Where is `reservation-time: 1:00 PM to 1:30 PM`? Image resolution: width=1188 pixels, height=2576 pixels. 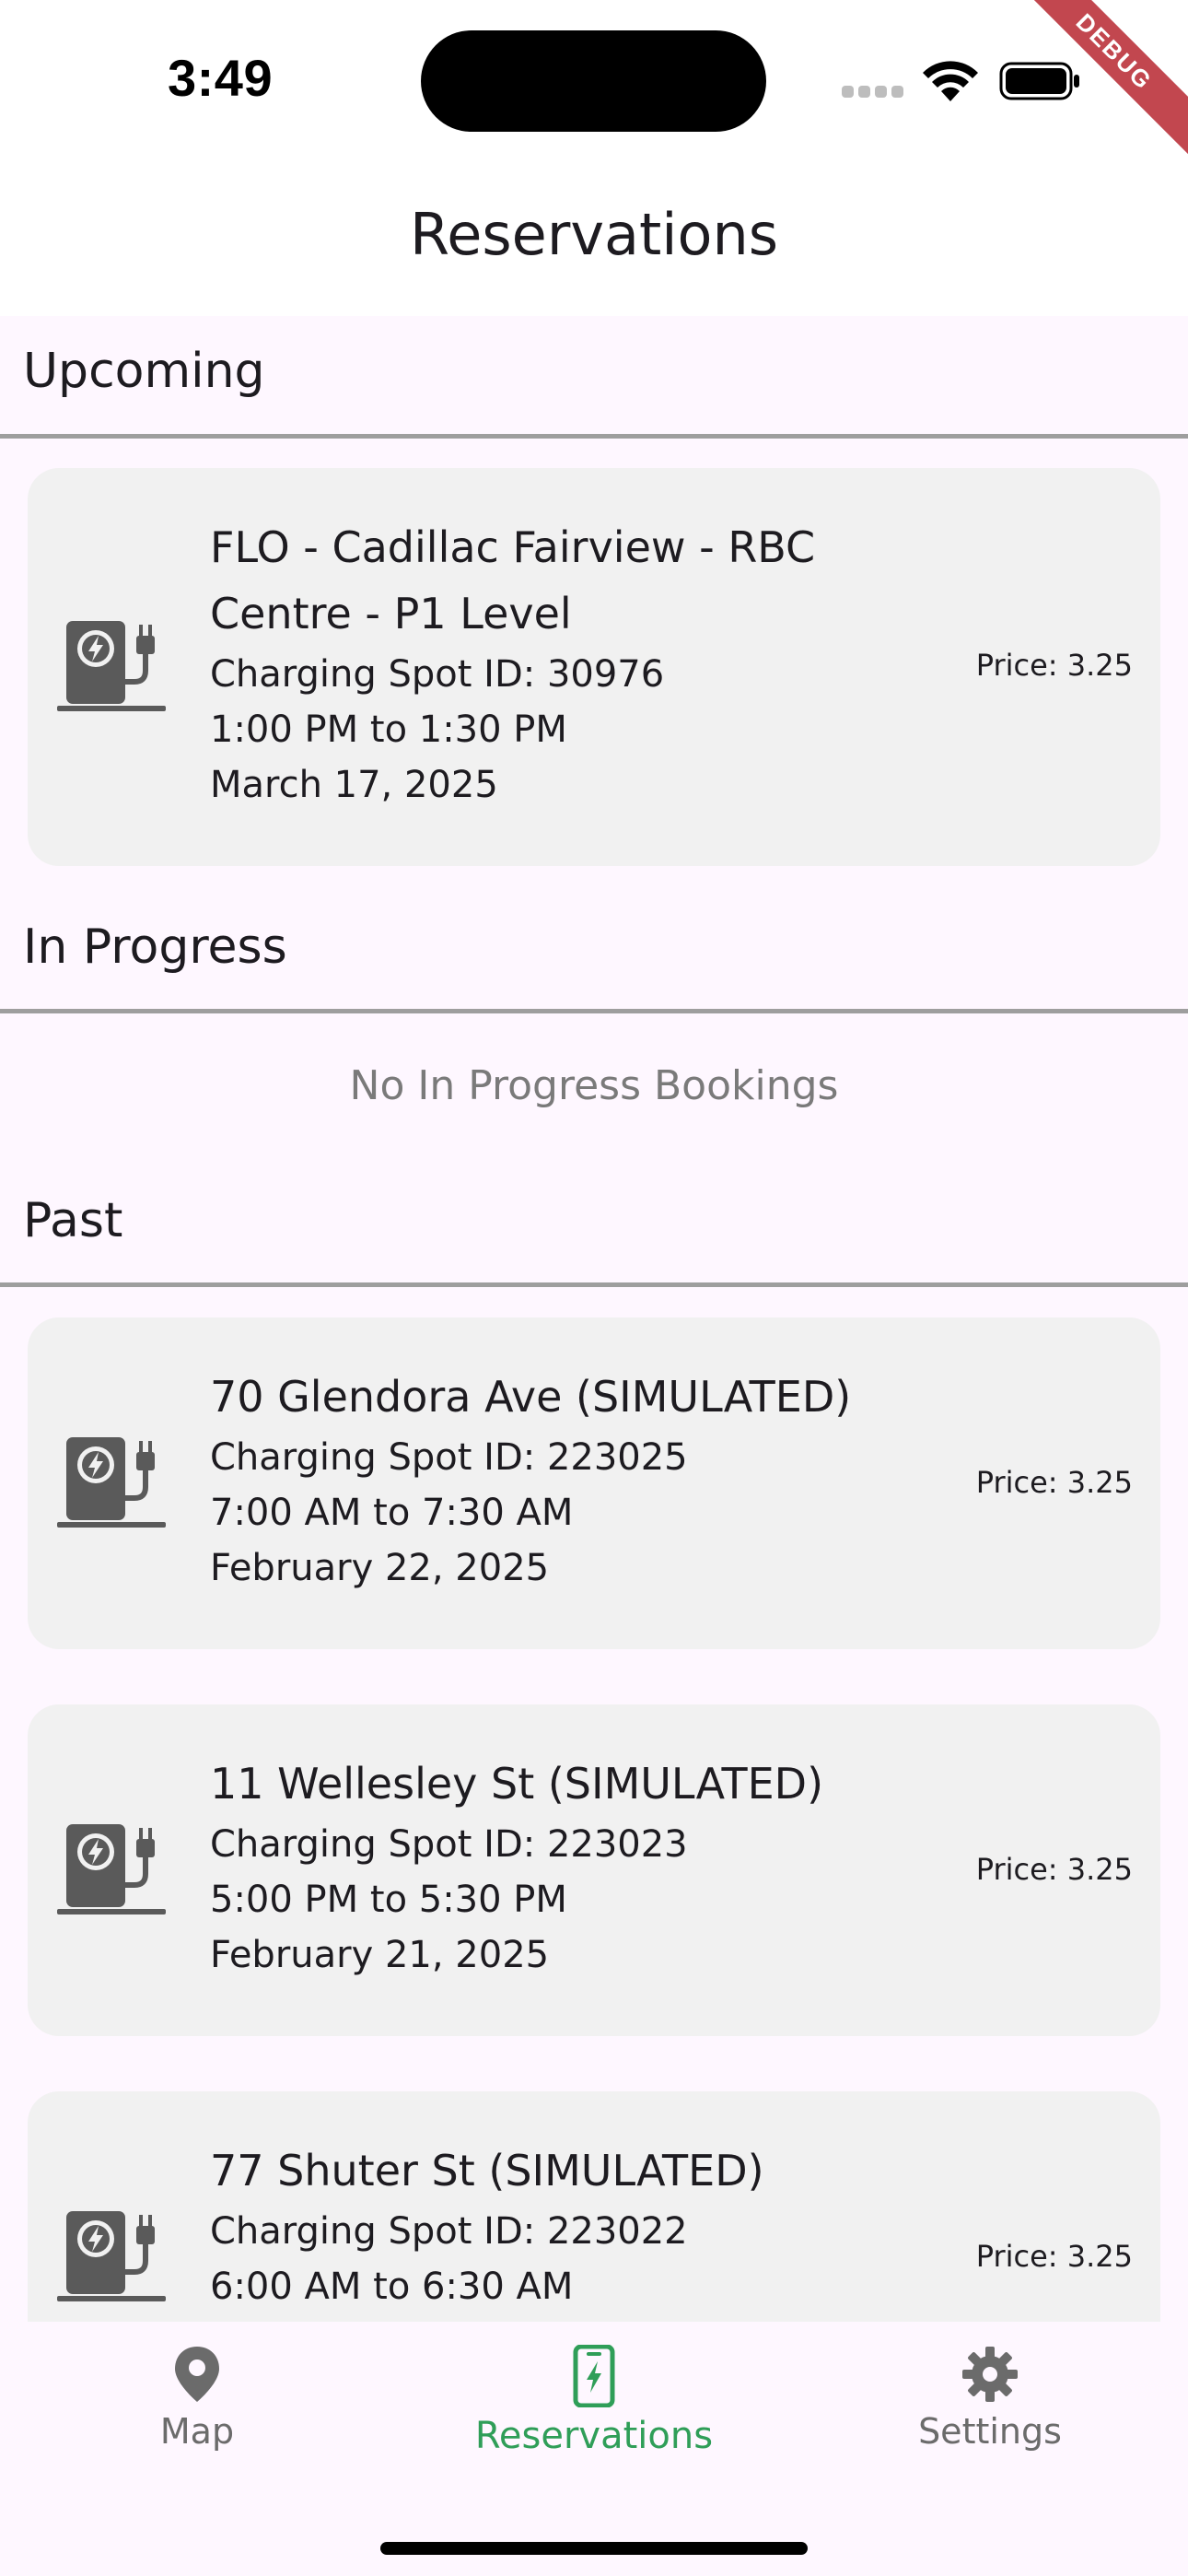
reservation-time: 1:00 PM to 1:30 PM is located at coordinates (388, 729).